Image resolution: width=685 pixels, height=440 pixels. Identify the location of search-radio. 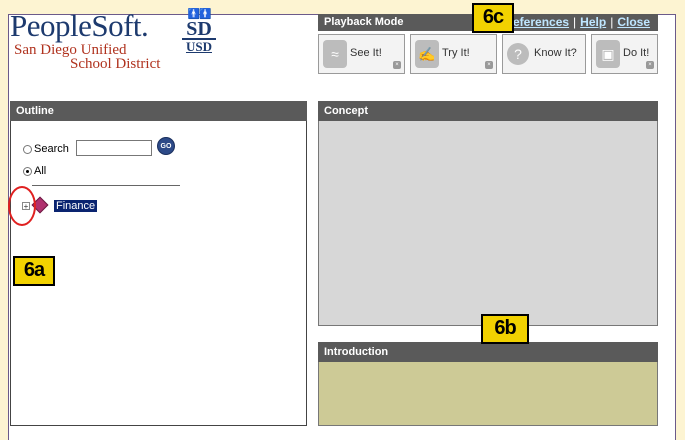
(27, 149).